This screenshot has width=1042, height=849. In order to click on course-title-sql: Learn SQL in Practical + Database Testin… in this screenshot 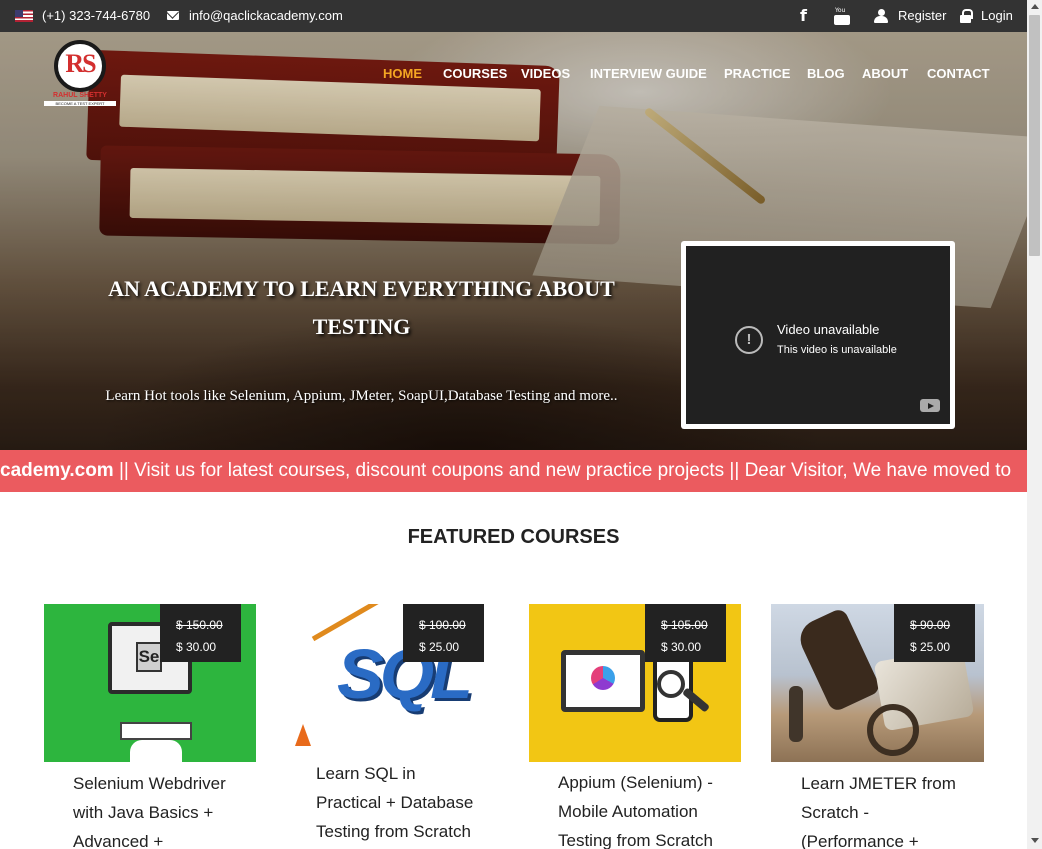, I will do `click(394, 802)`.